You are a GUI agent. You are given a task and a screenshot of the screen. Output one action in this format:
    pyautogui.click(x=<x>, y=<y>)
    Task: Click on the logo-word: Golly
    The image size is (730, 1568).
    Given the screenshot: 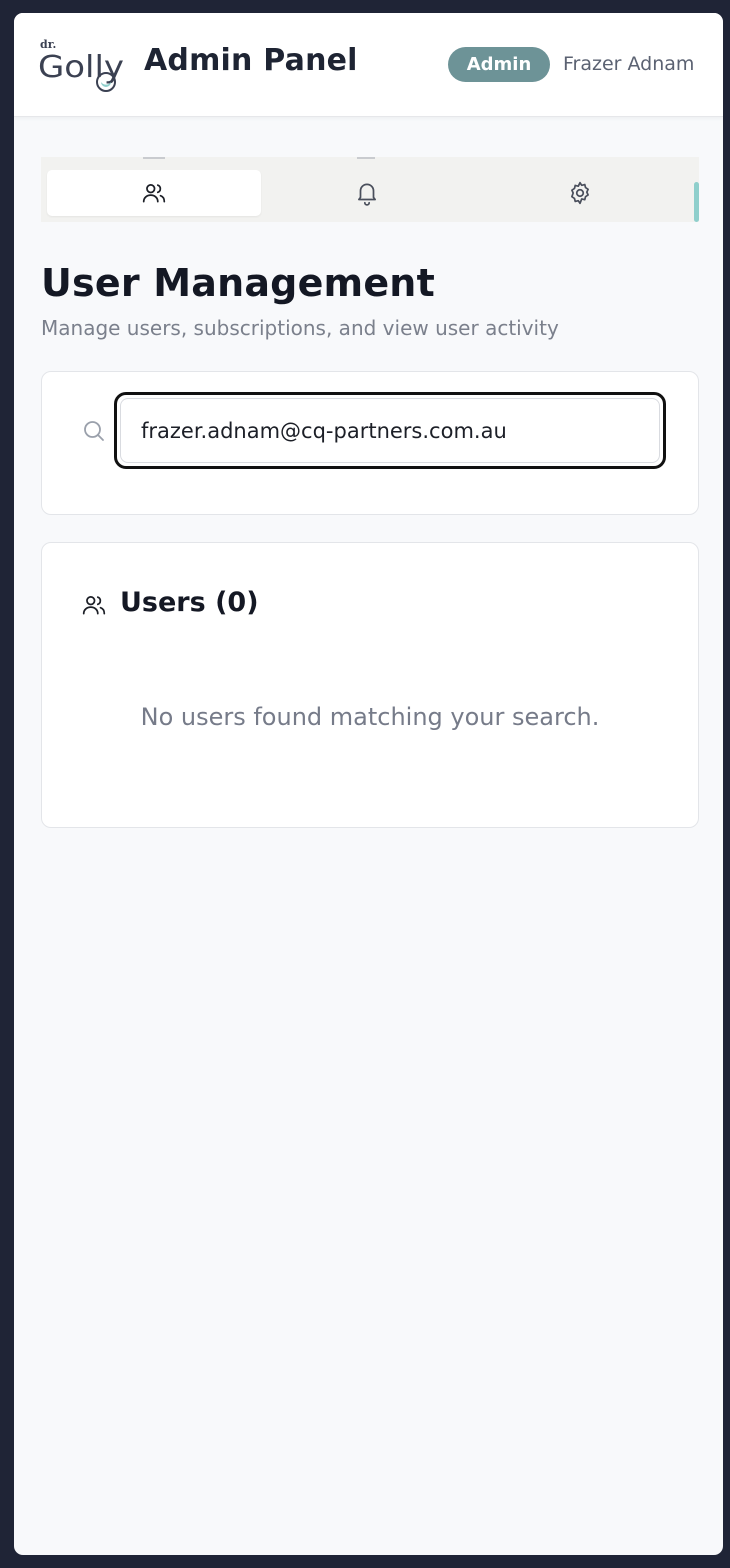 What is the action you would take?
    pyautogui.click(x=81, y=67)
    